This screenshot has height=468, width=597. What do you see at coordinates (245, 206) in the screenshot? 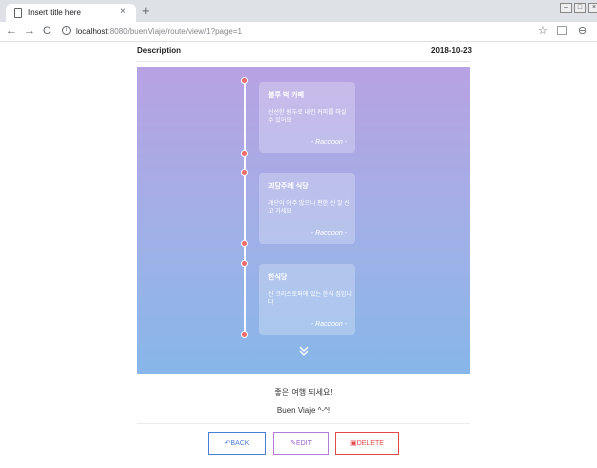
I see `timeline-line` at bounding box center [245, 206].